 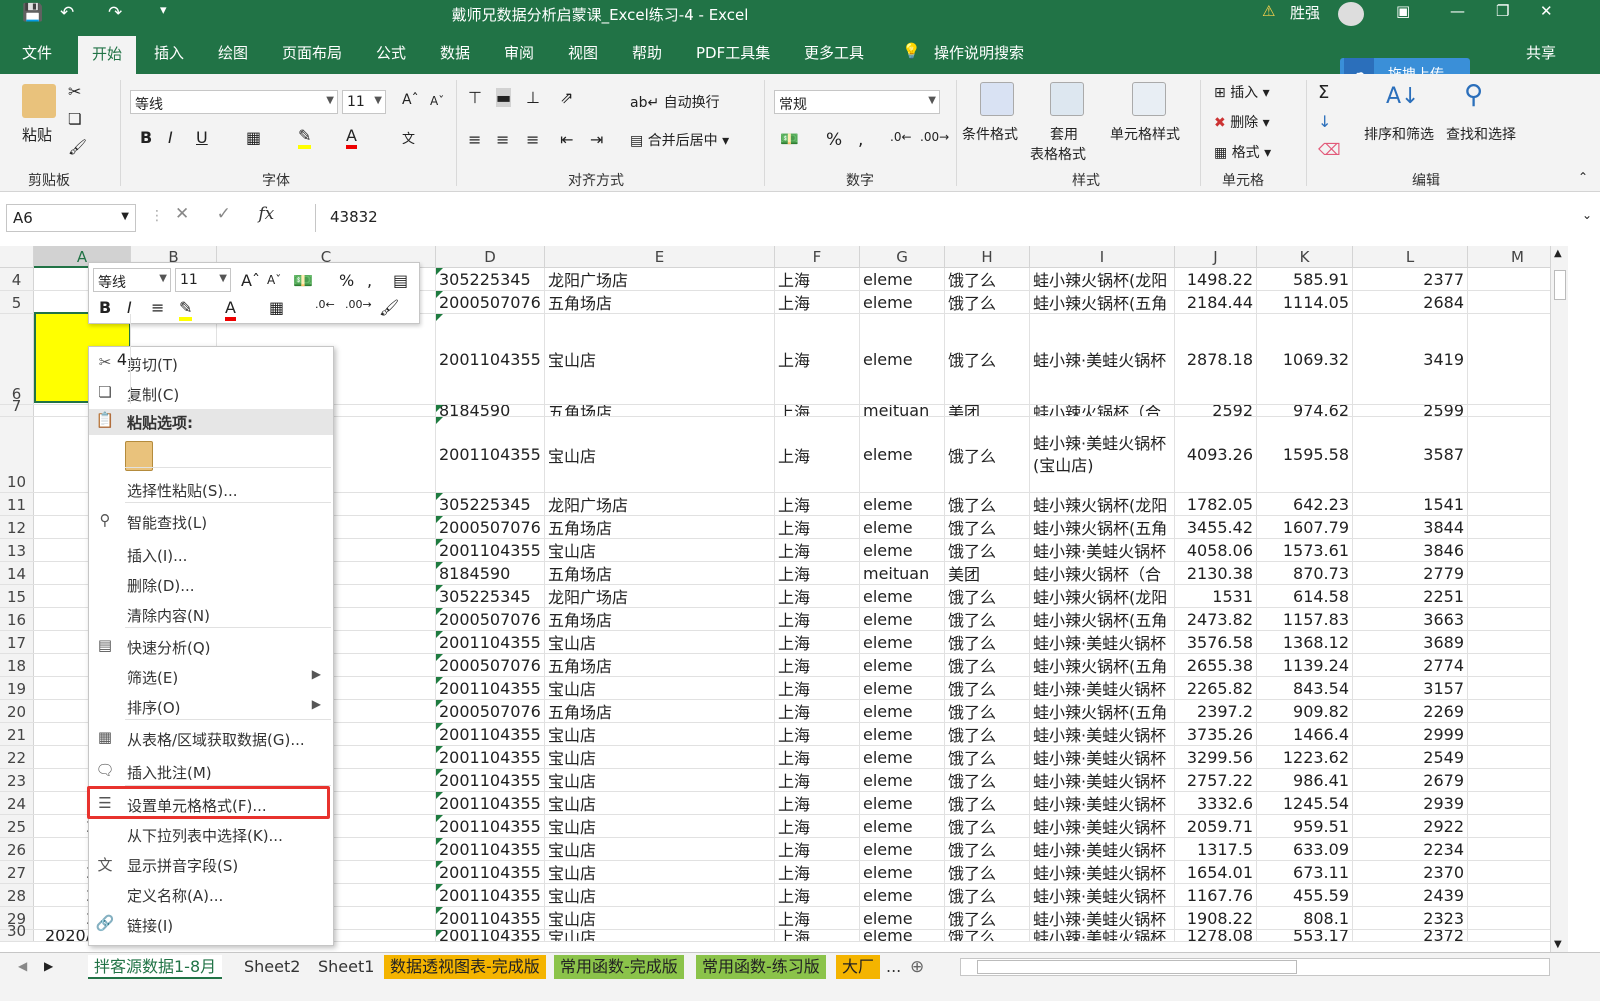 I want to click on fill-icon: ↓, so click(x=1324, y=121).